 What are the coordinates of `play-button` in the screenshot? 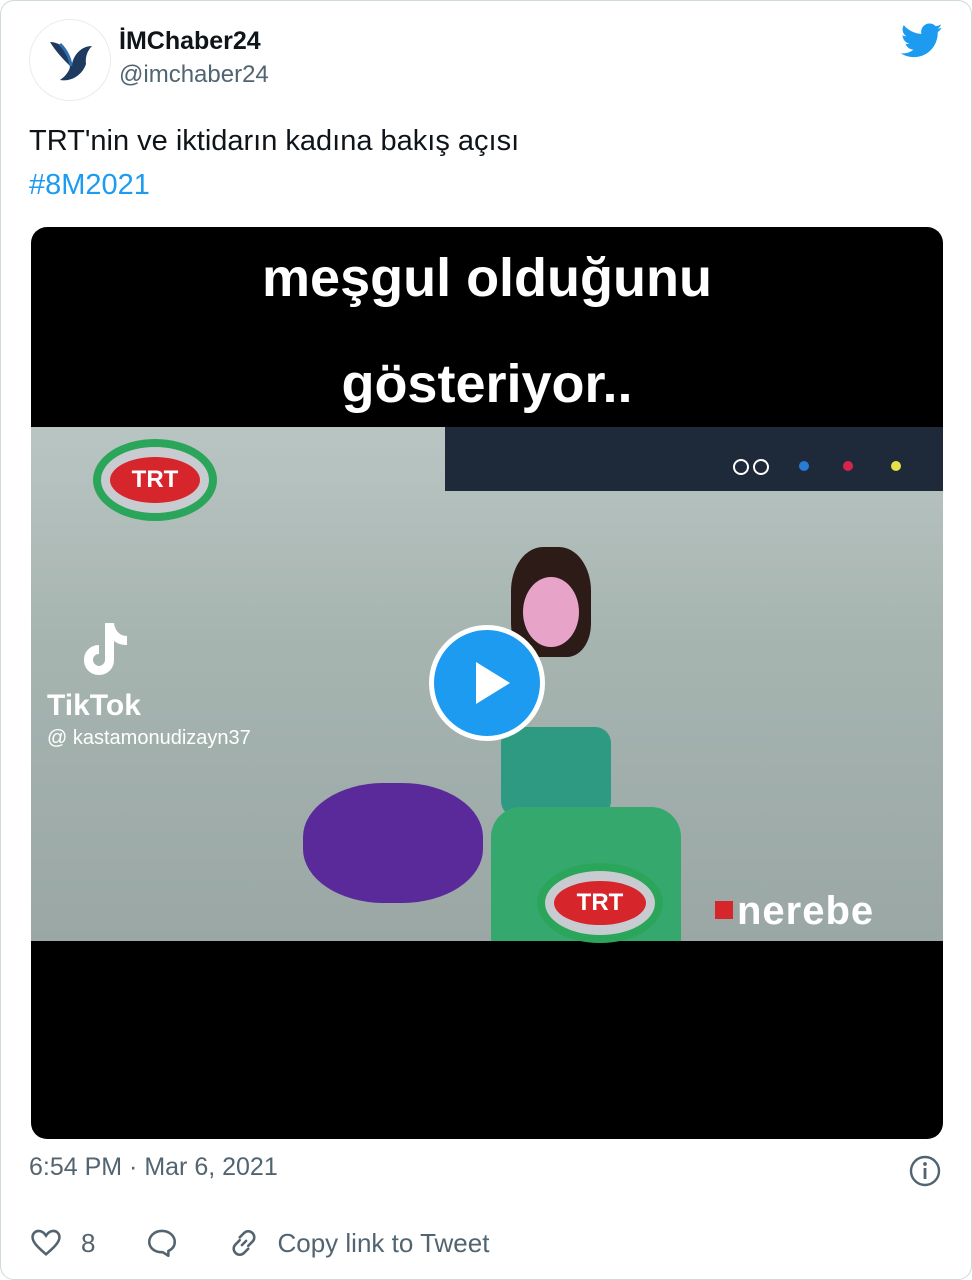 It's located at (487, 683).